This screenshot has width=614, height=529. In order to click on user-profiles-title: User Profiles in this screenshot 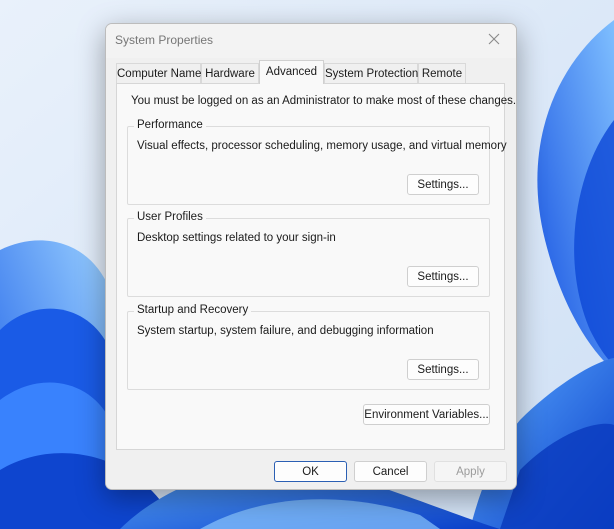, I will do `click(170, 217)`.